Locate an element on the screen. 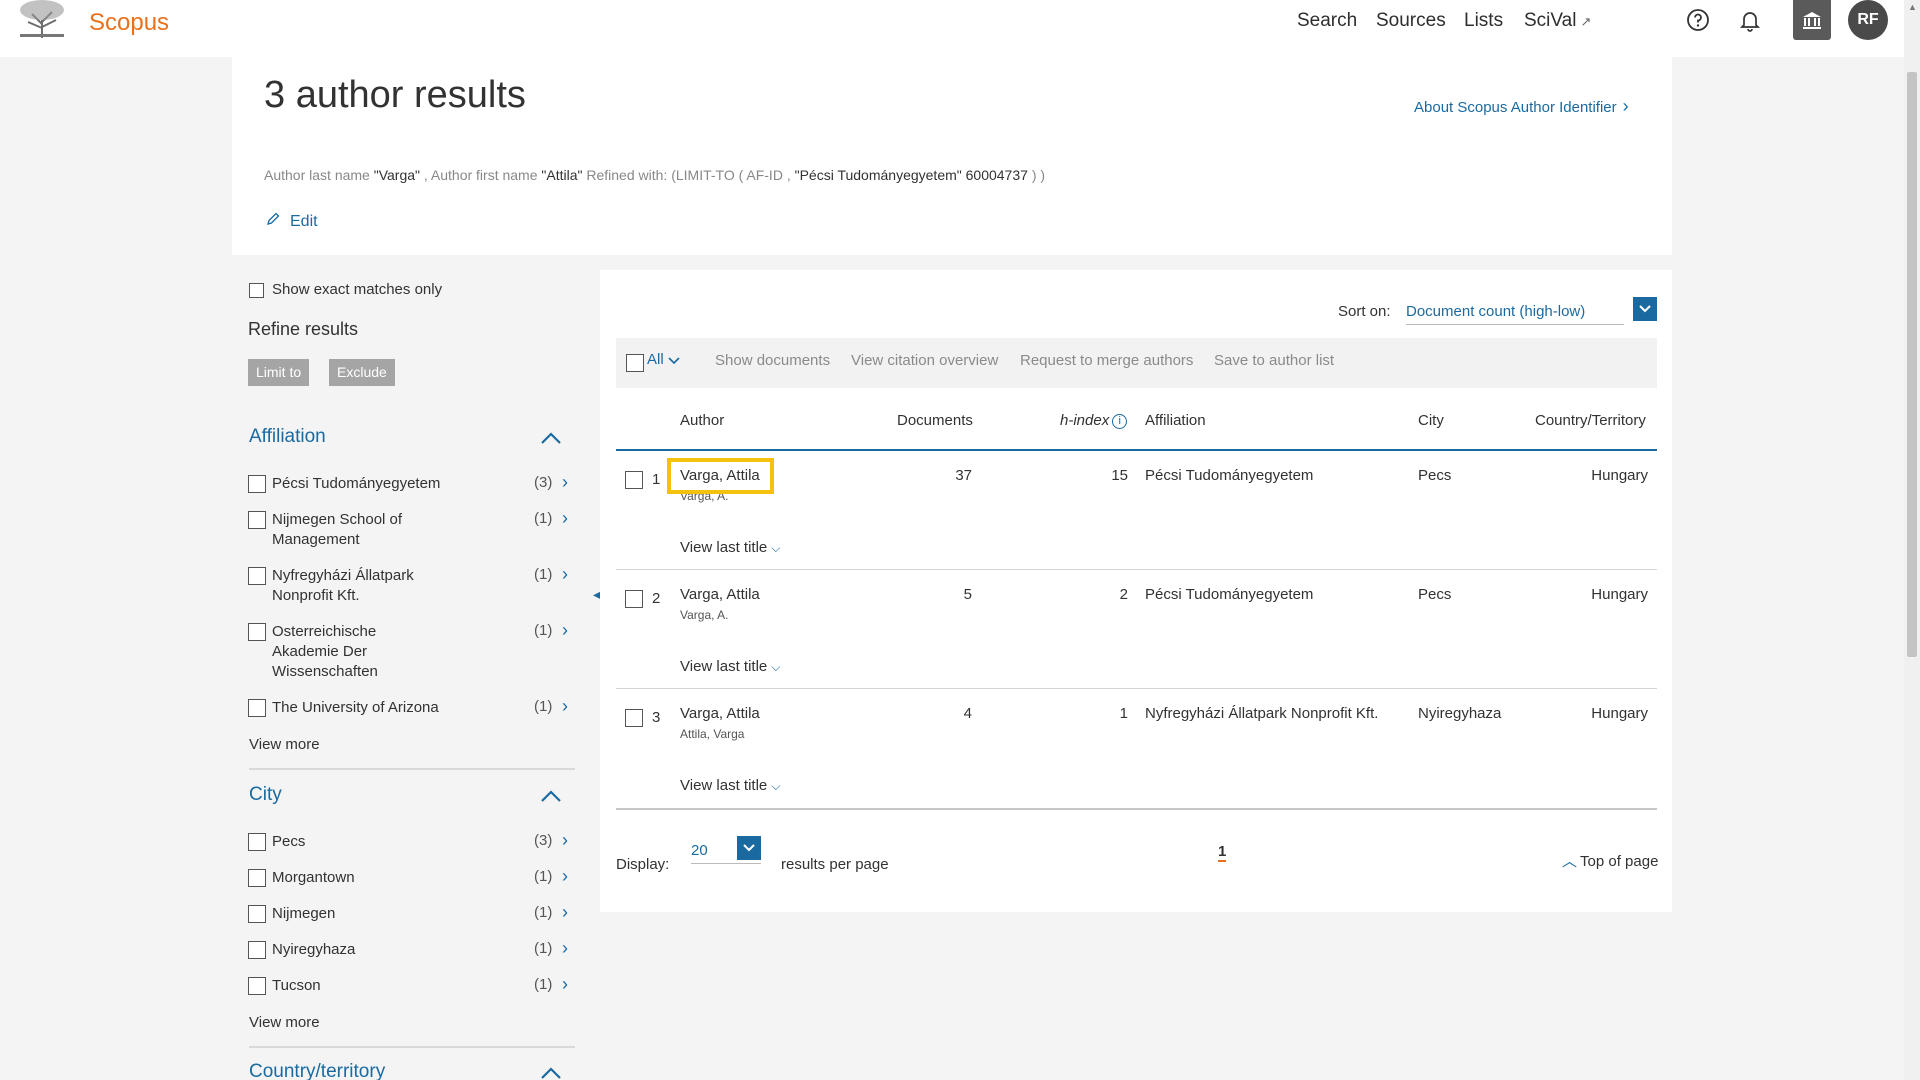 The width and height of the screenshot is (1920, 1080). sort-dropdown-button is located at coordinates (1645, 309).